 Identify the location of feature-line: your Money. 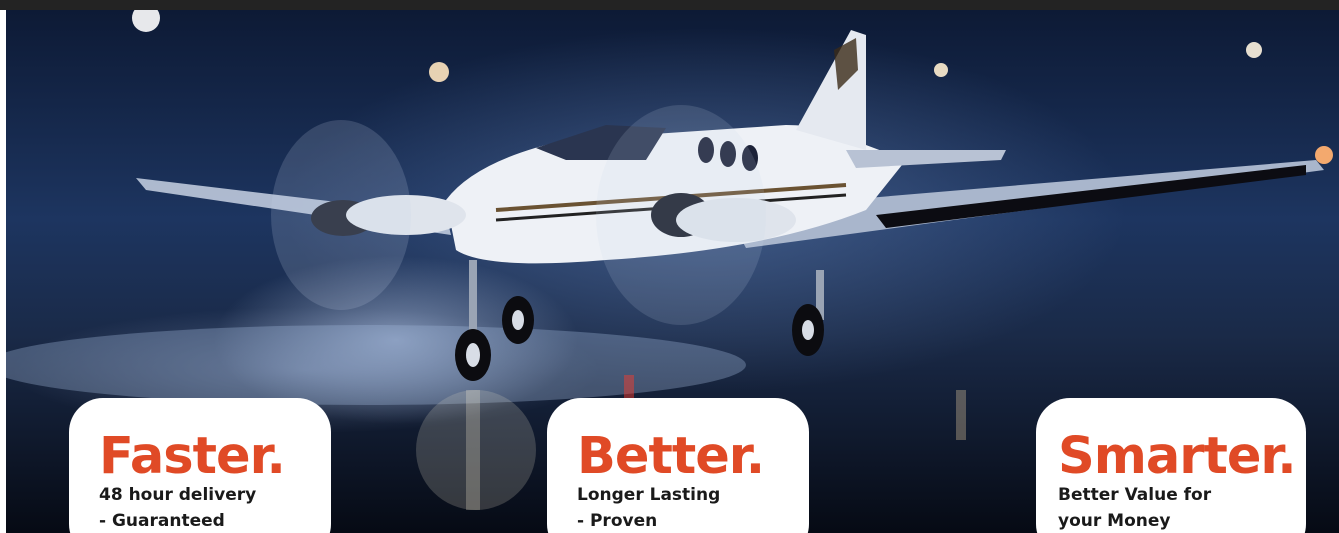
(1114, 521).